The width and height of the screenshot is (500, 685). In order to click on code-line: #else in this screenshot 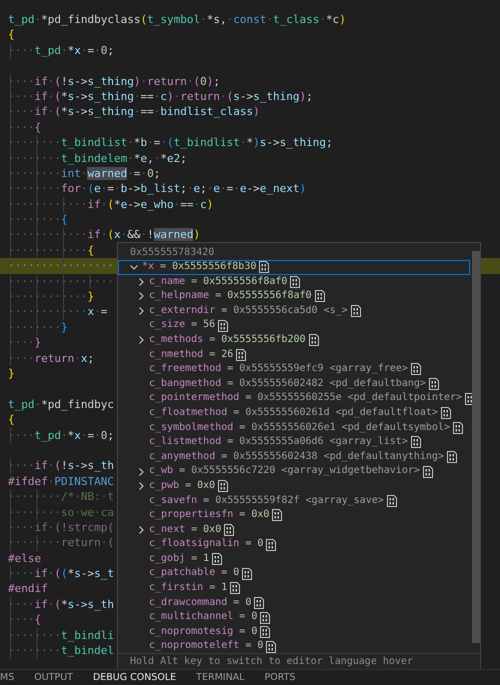, I will do `click(24, 558)`.